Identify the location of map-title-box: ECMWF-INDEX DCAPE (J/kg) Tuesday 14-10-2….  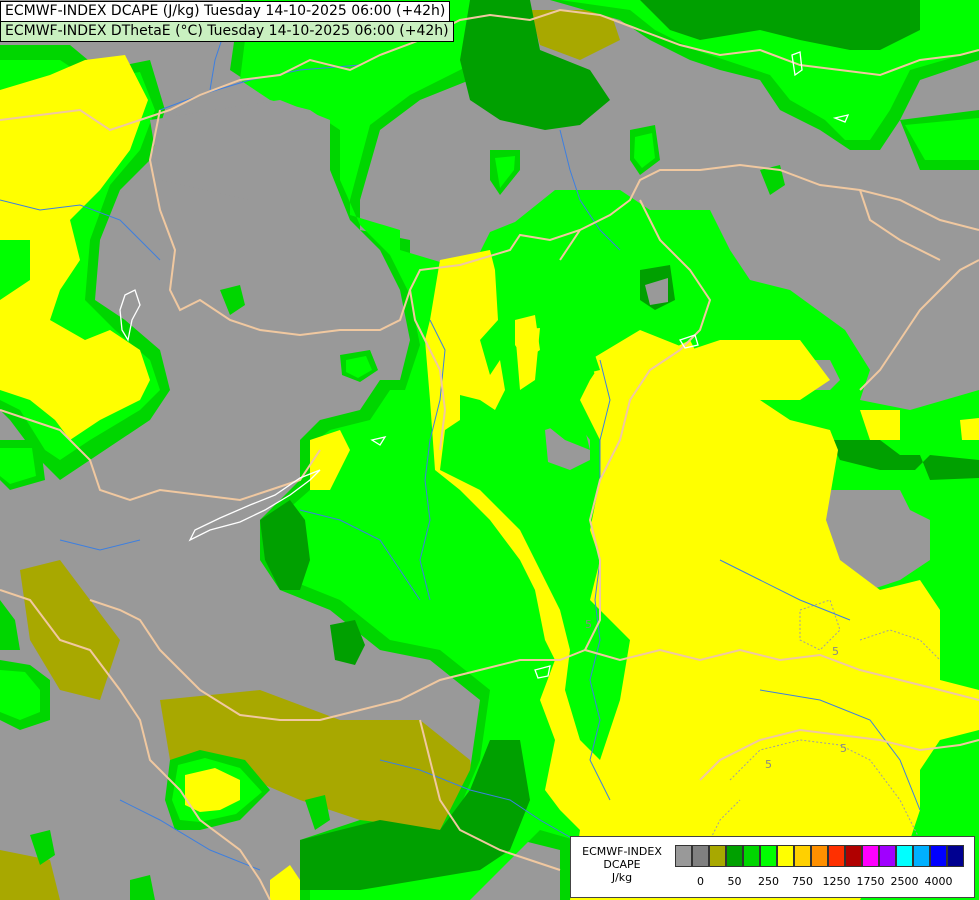
(227, 21).